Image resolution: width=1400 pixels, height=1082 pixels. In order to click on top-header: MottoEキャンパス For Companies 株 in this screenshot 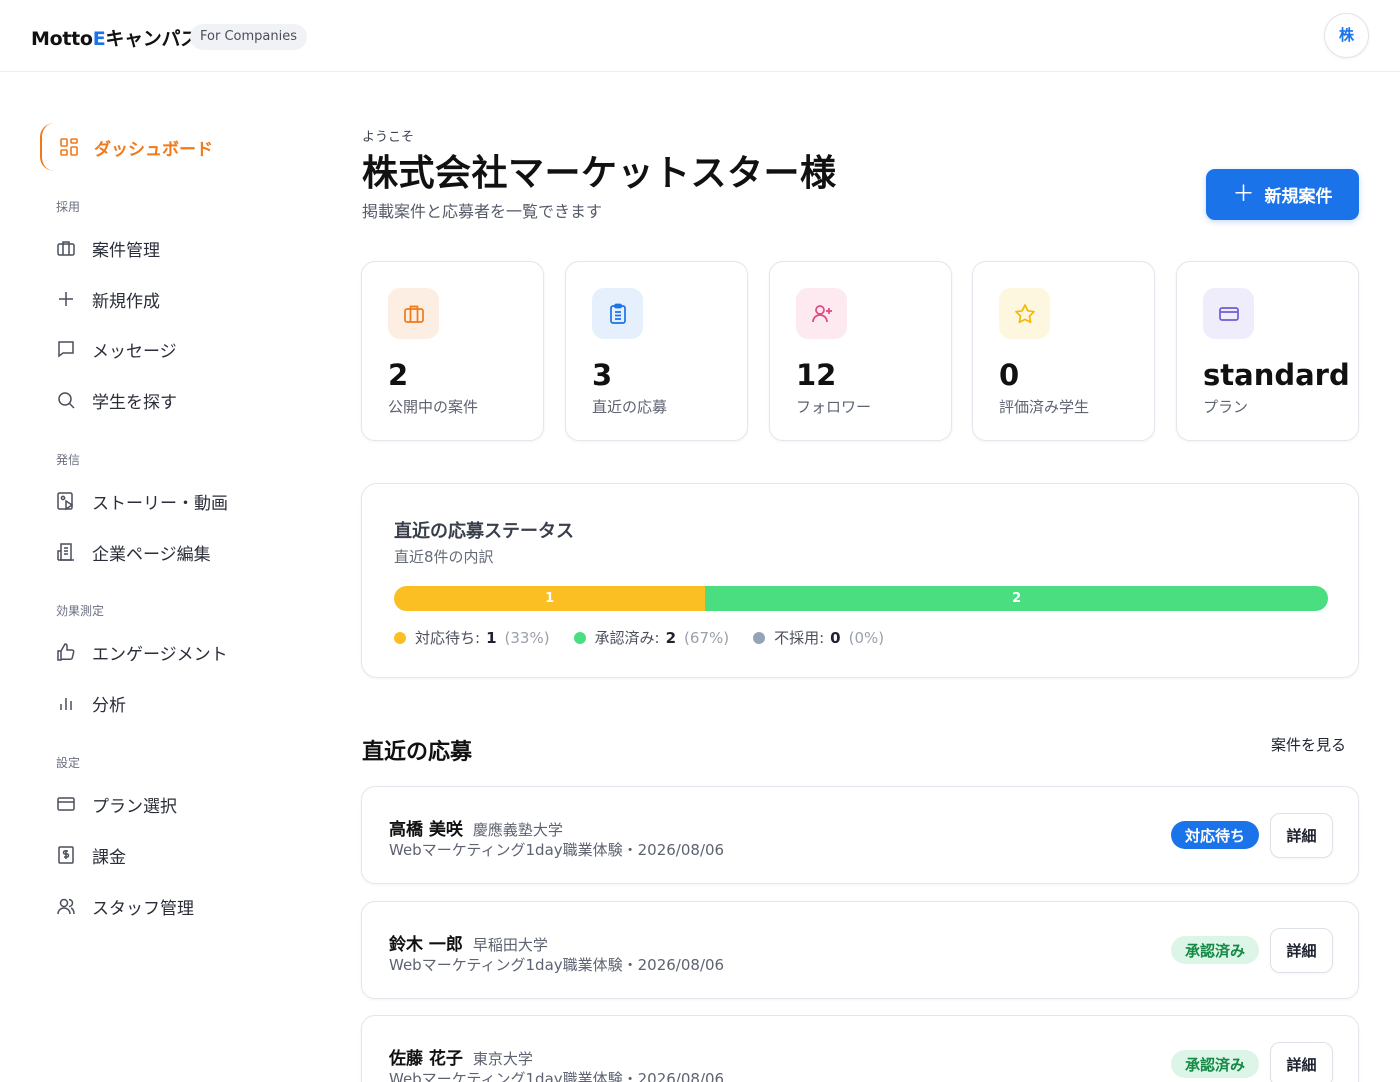, I will do `click(700, 36)`.